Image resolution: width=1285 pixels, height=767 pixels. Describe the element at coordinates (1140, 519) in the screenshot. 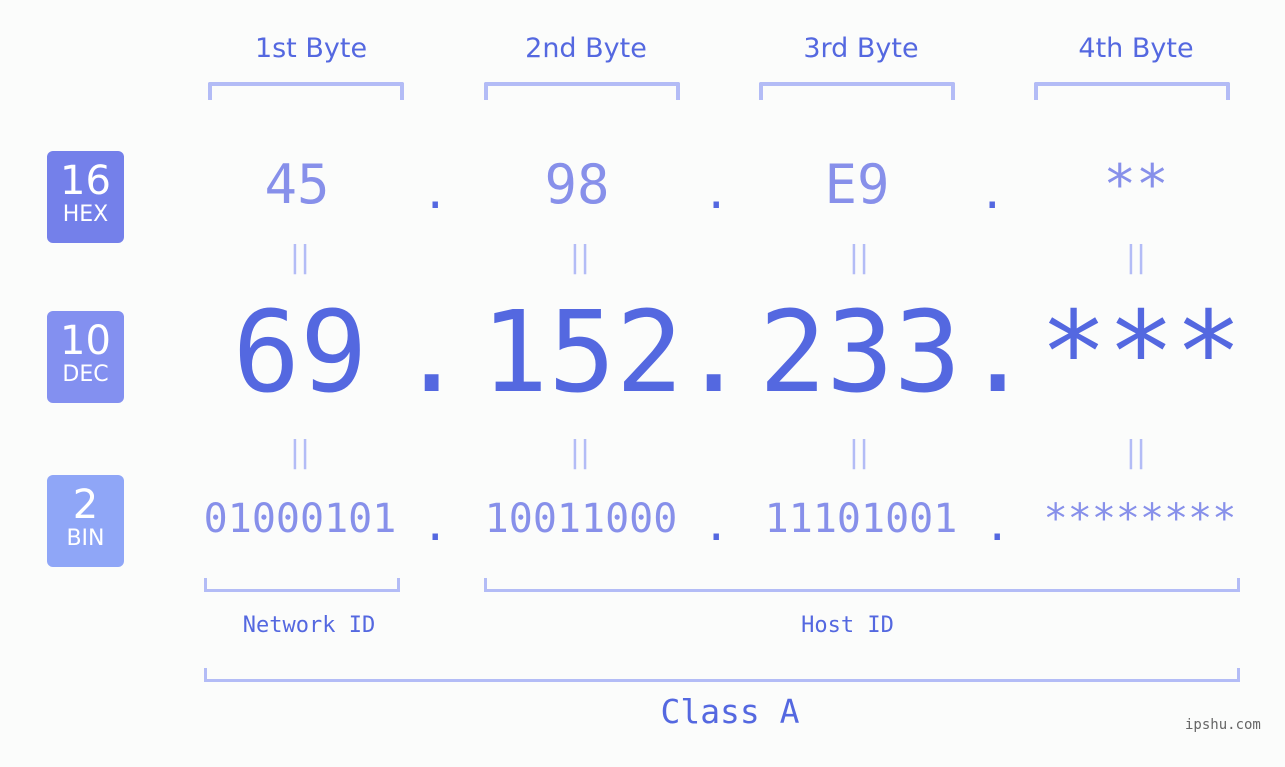

I see `bin-value-4: ********` at that location.